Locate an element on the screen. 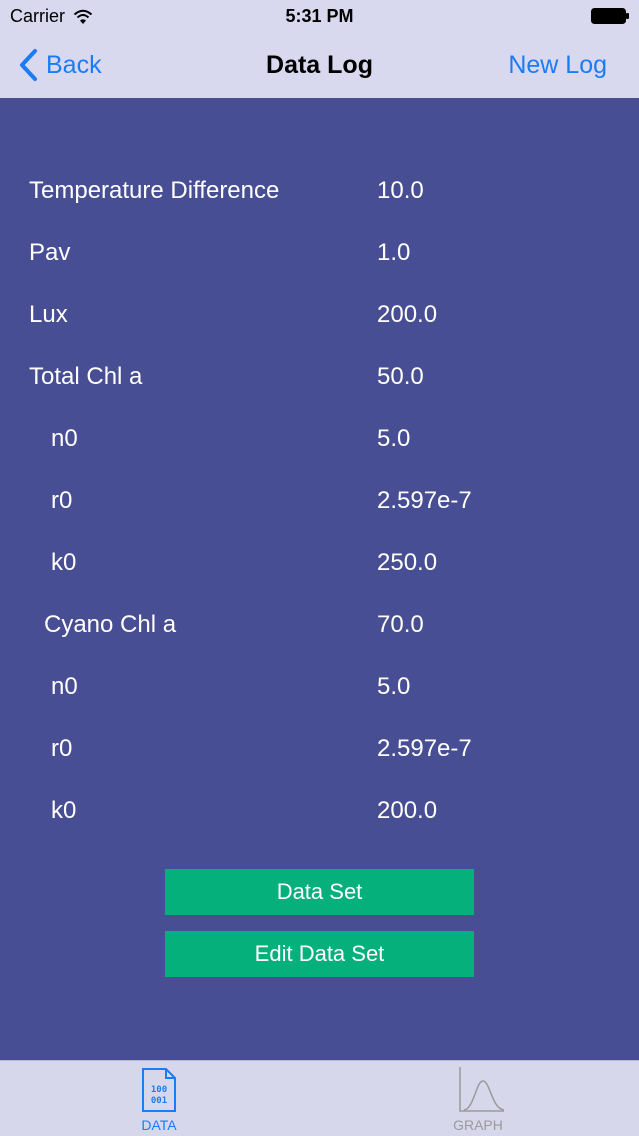  graph-curve-icon is located at coordinates (481, 1089).